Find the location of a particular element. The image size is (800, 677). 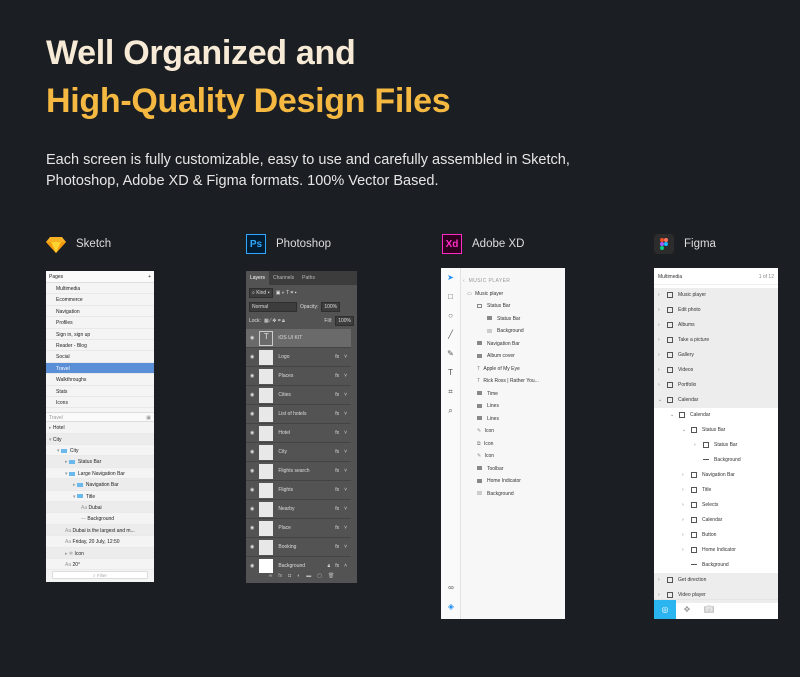

layer-row: › Title is located at coordinates (716, 490).